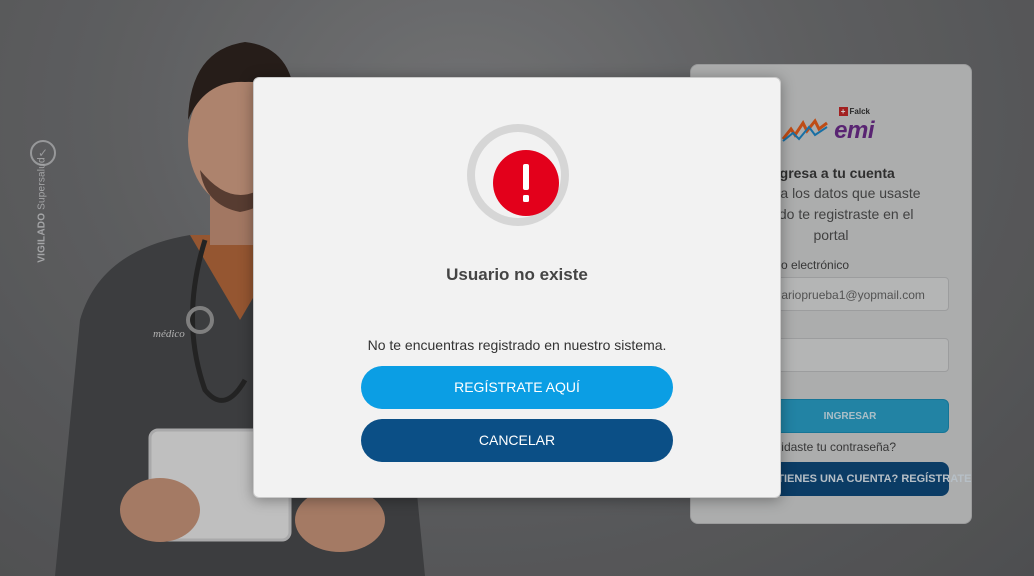  What do you see at coordinates (517, 274) in the screenshot?
I see `dialog-title: Usuario no existe` at bounding box center [517, 274].